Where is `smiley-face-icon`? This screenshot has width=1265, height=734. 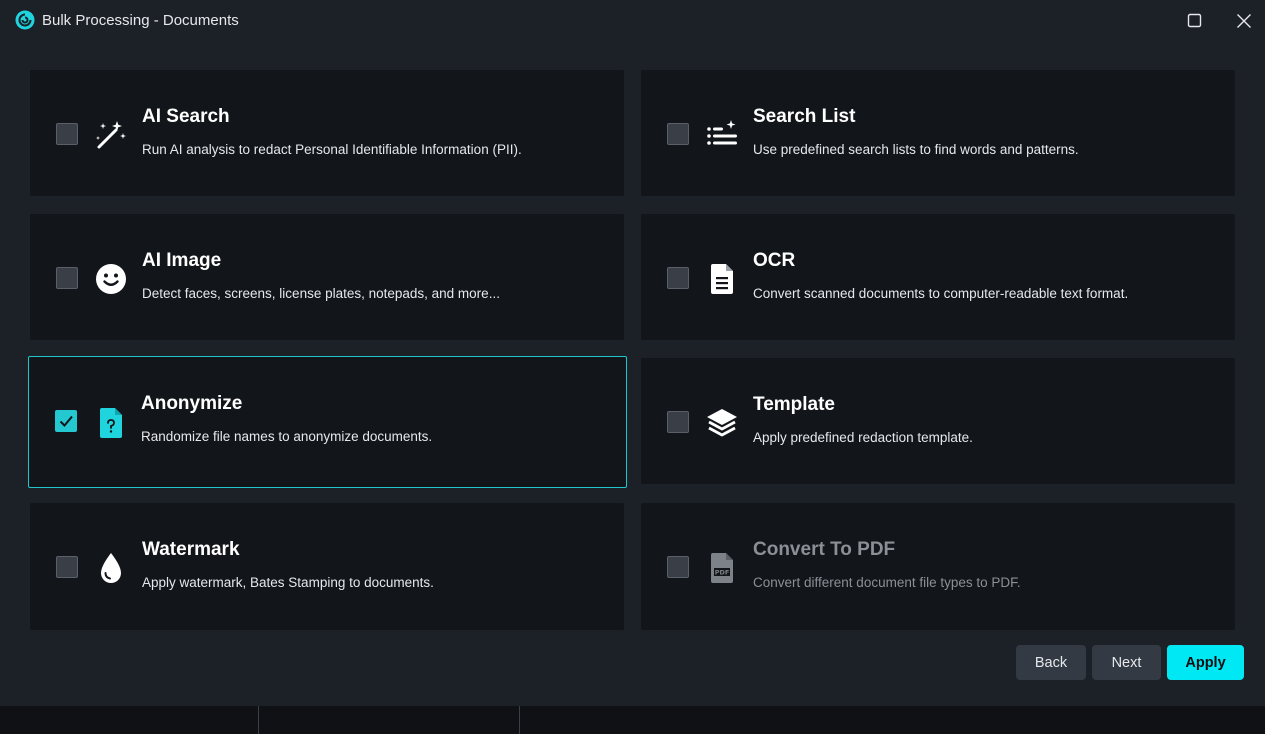
smiley-face-icon is located at coordinates (111, 279).